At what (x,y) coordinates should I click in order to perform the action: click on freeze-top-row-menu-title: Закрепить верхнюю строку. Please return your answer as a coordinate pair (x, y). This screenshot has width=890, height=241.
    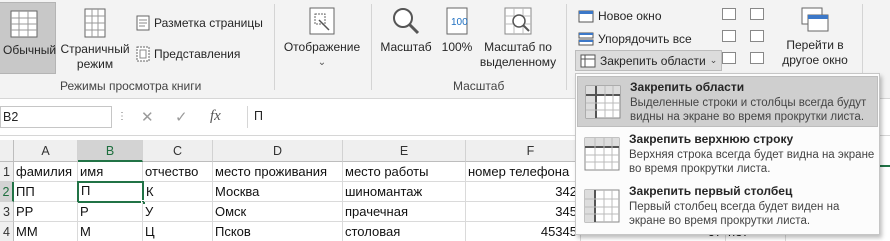
    Looking at the image, I should click on (711, 139).